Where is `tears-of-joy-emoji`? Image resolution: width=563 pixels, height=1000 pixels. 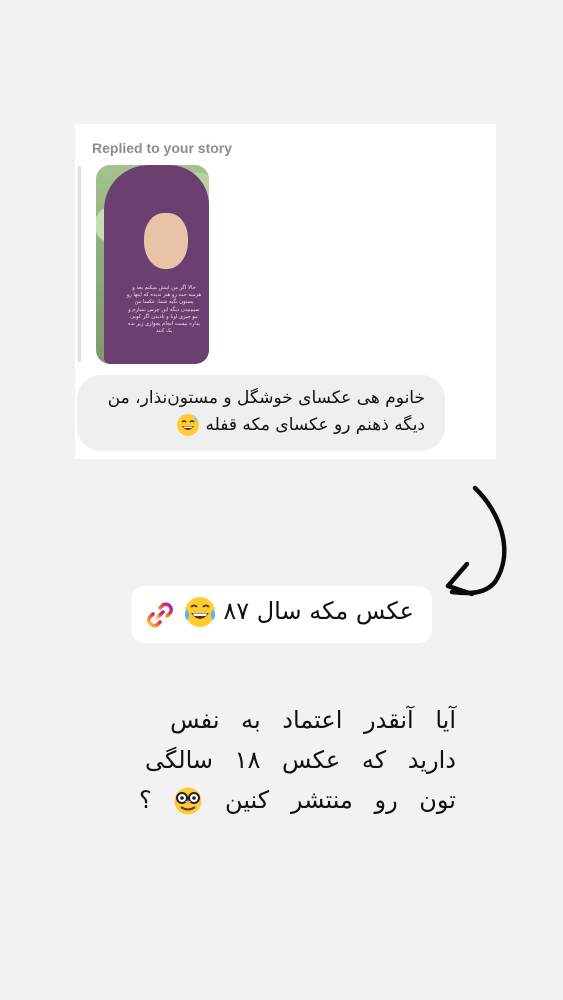 tears-of-joy-emoji is located at coordinates (200, 612).